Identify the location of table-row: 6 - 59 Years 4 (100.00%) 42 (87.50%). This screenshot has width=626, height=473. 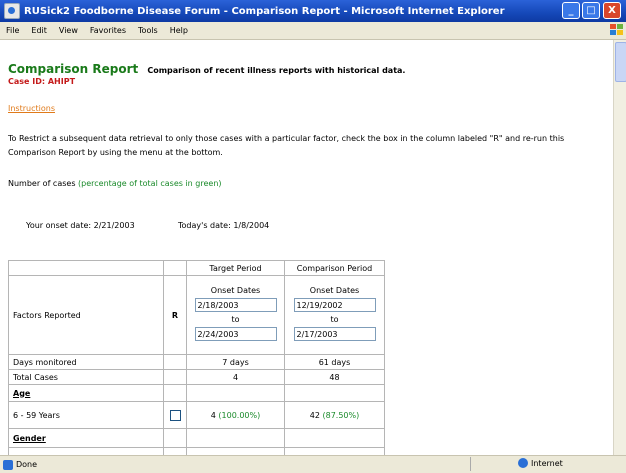
(196, 415).